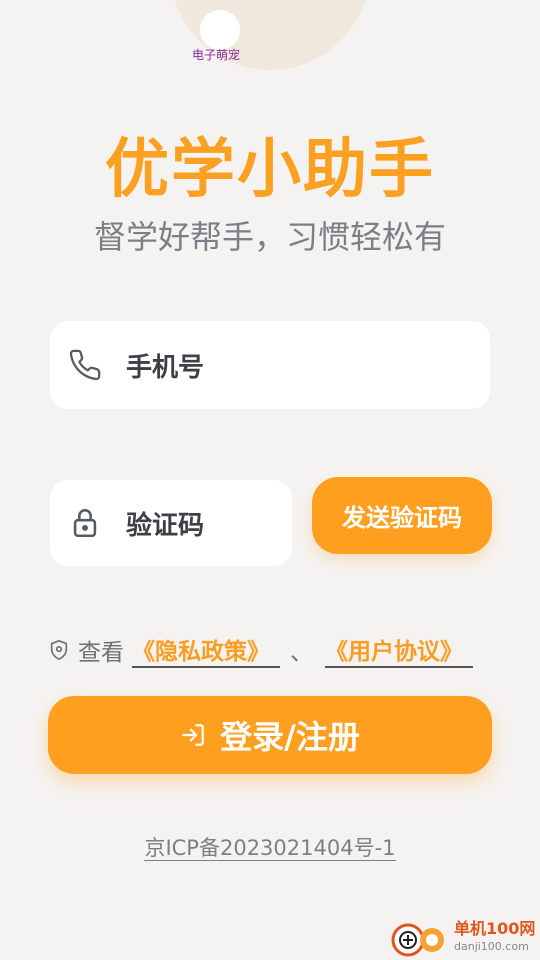 Image resolution: width=540 pixels, height=960 pixels. I want to click on agreement-prefix: 查看, so click(101, 653).